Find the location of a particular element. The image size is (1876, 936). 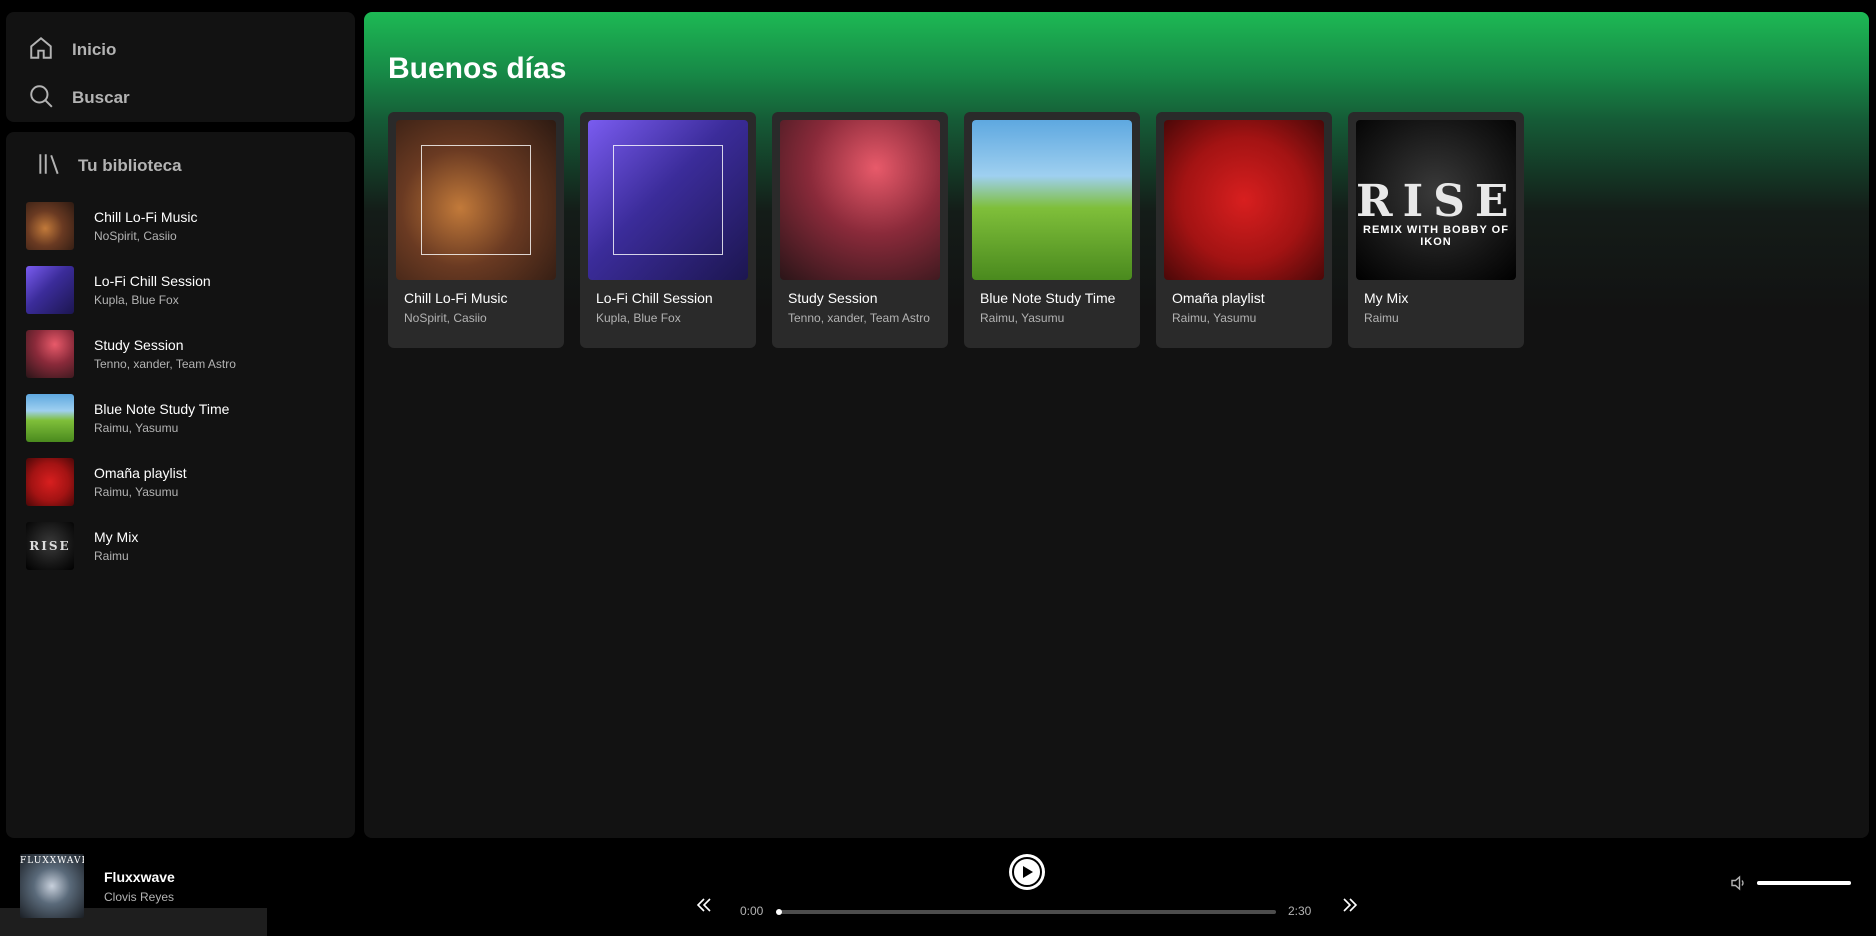

playlist-cover: RISE is located at coordinates (50, 546).